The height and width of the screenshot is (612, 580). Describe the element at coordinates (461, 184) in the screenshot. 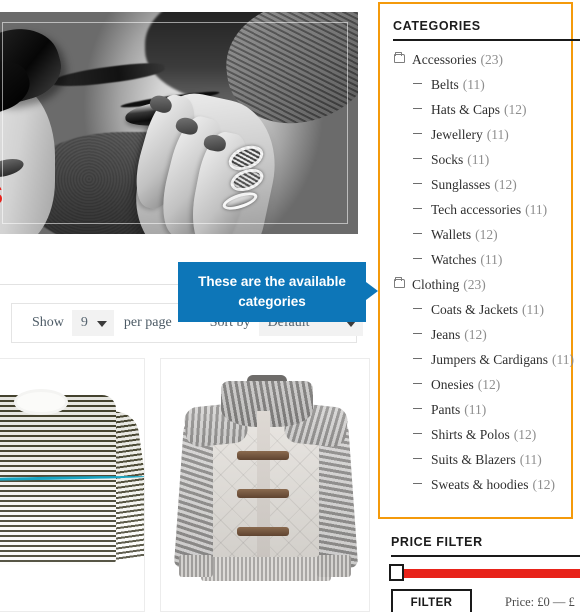

I see `category-label: Sunglasses` at that location.